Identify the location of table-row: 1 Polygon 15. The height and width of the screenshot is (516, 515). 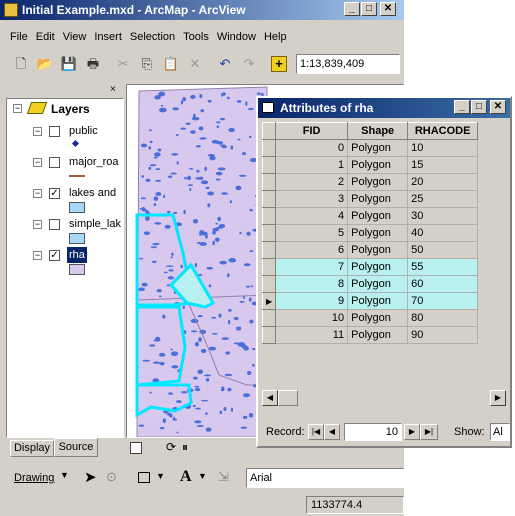
(370, 165).